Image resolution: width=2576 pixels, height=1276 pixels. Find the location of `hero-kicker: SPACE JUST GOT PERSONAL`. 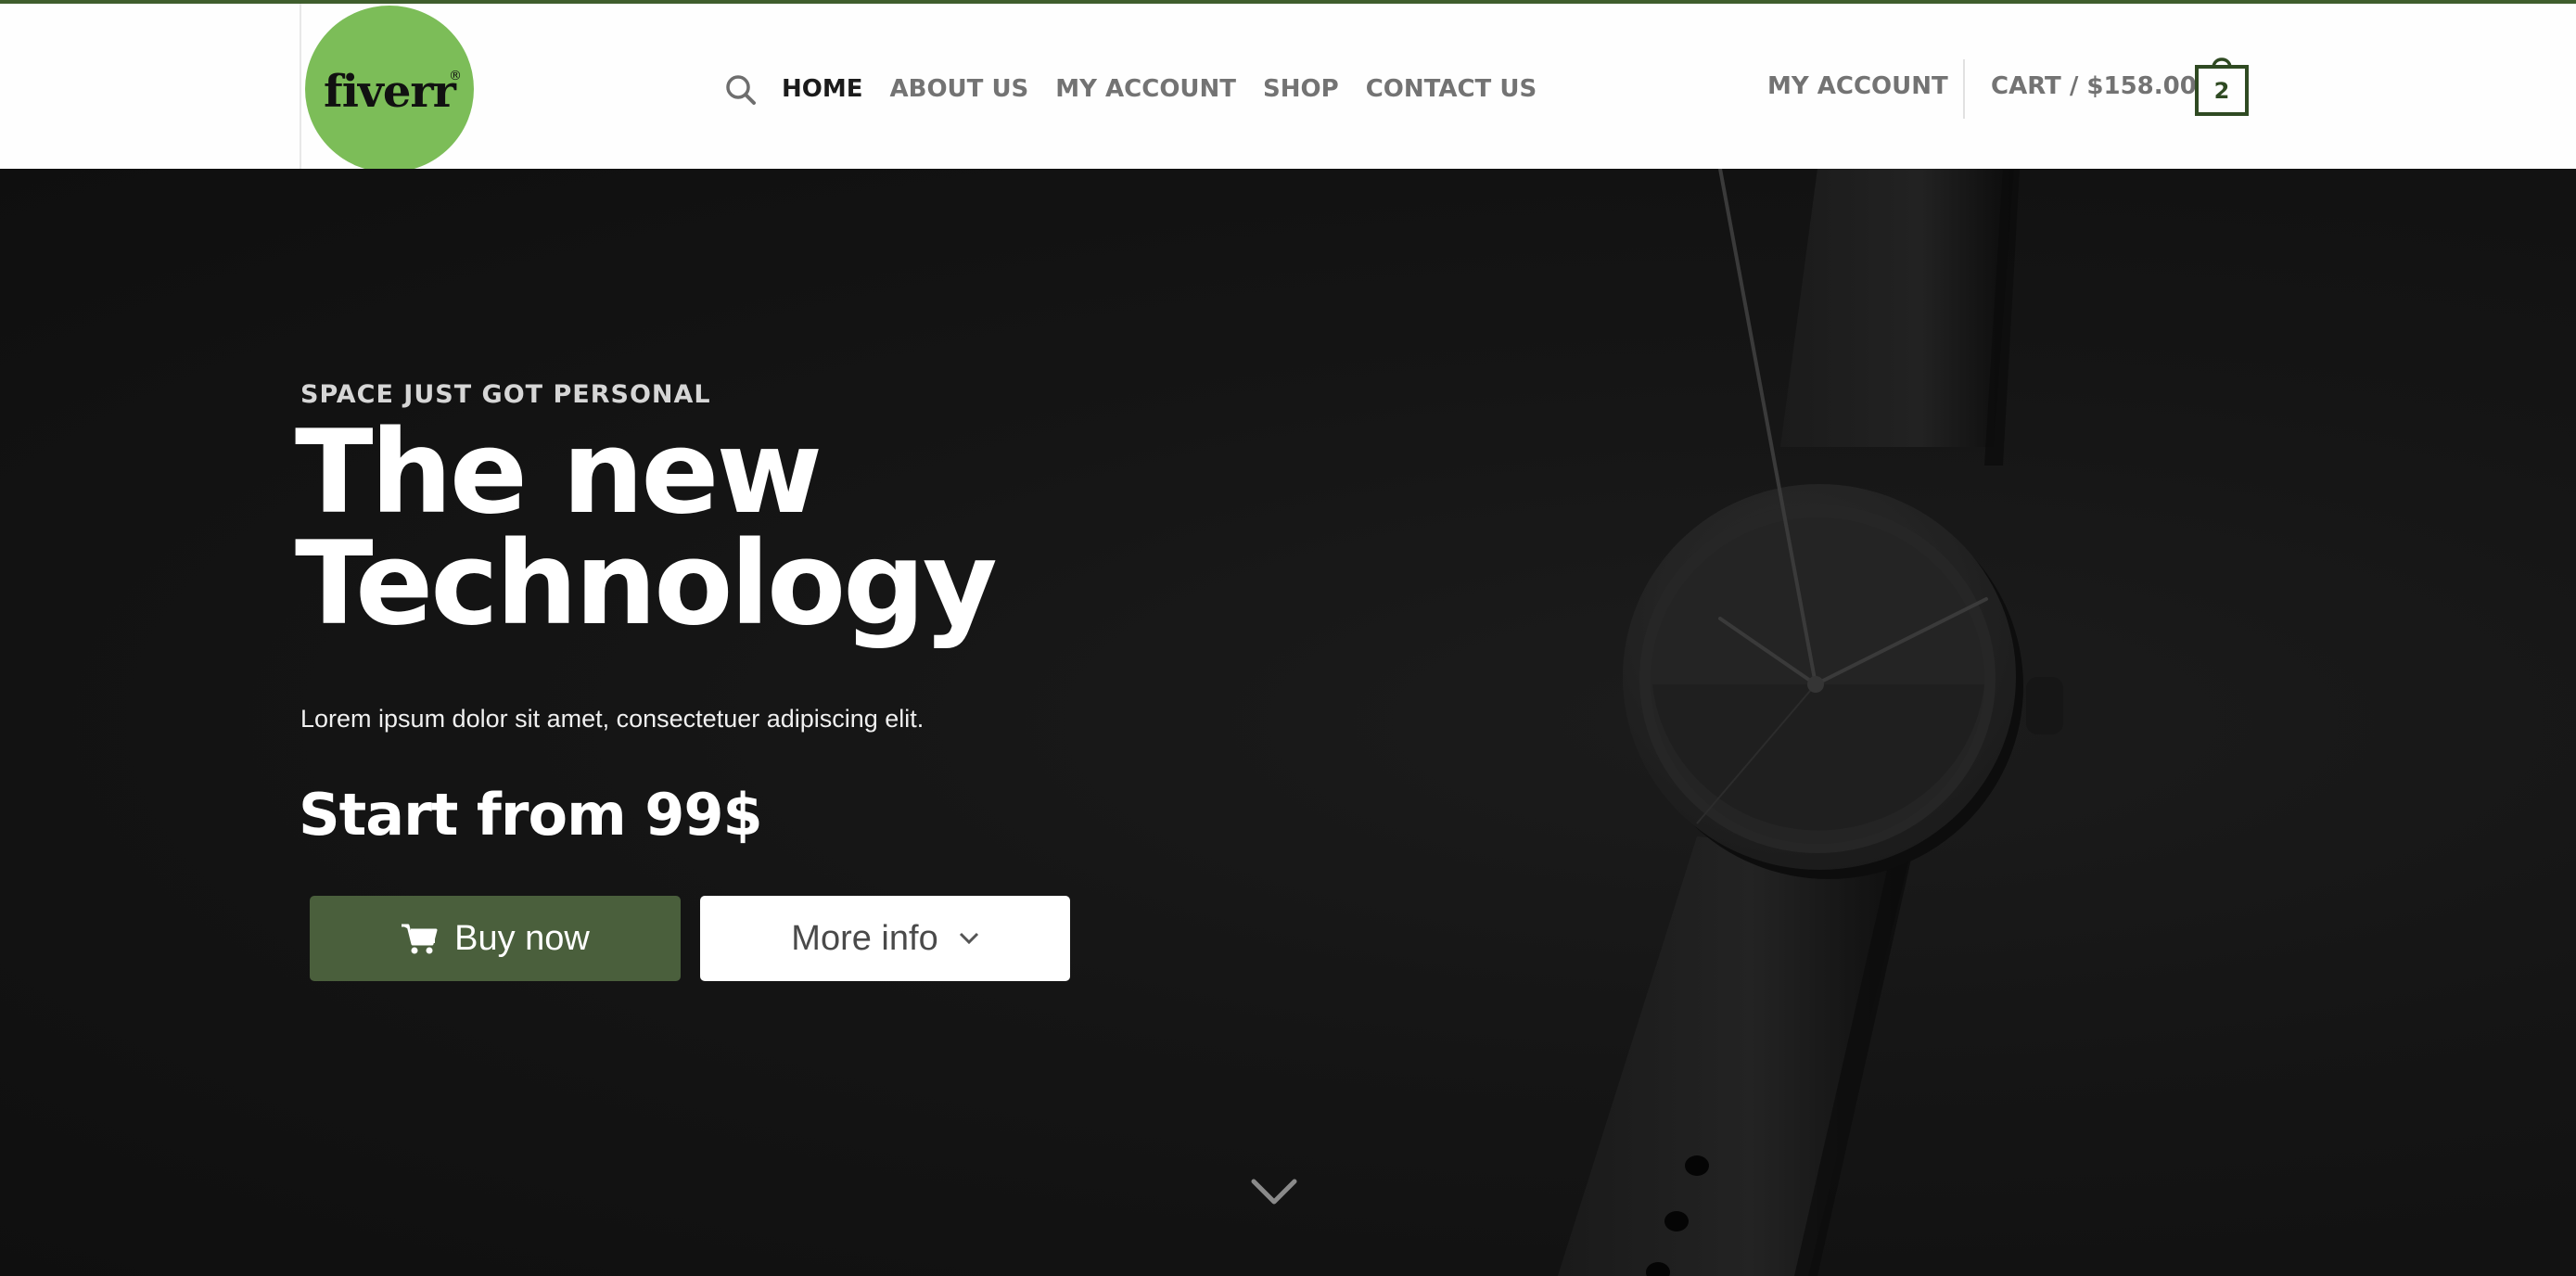

hero-kicker: SPACE JUST GOT PERSONAL is located at coordinates (505, 394).